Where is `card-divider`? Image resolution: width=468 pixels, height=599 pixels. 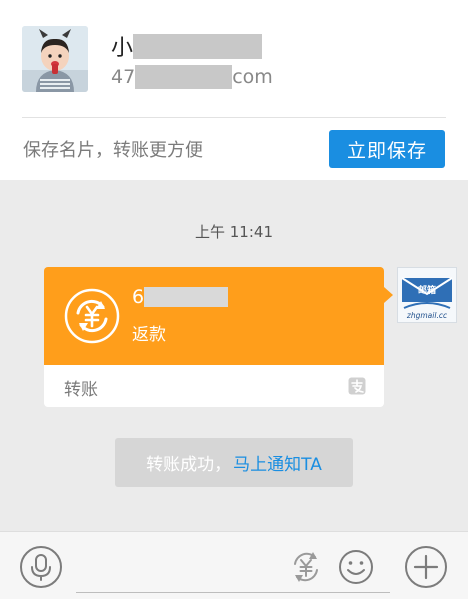 card-divider is located at coordinates (234, 117).